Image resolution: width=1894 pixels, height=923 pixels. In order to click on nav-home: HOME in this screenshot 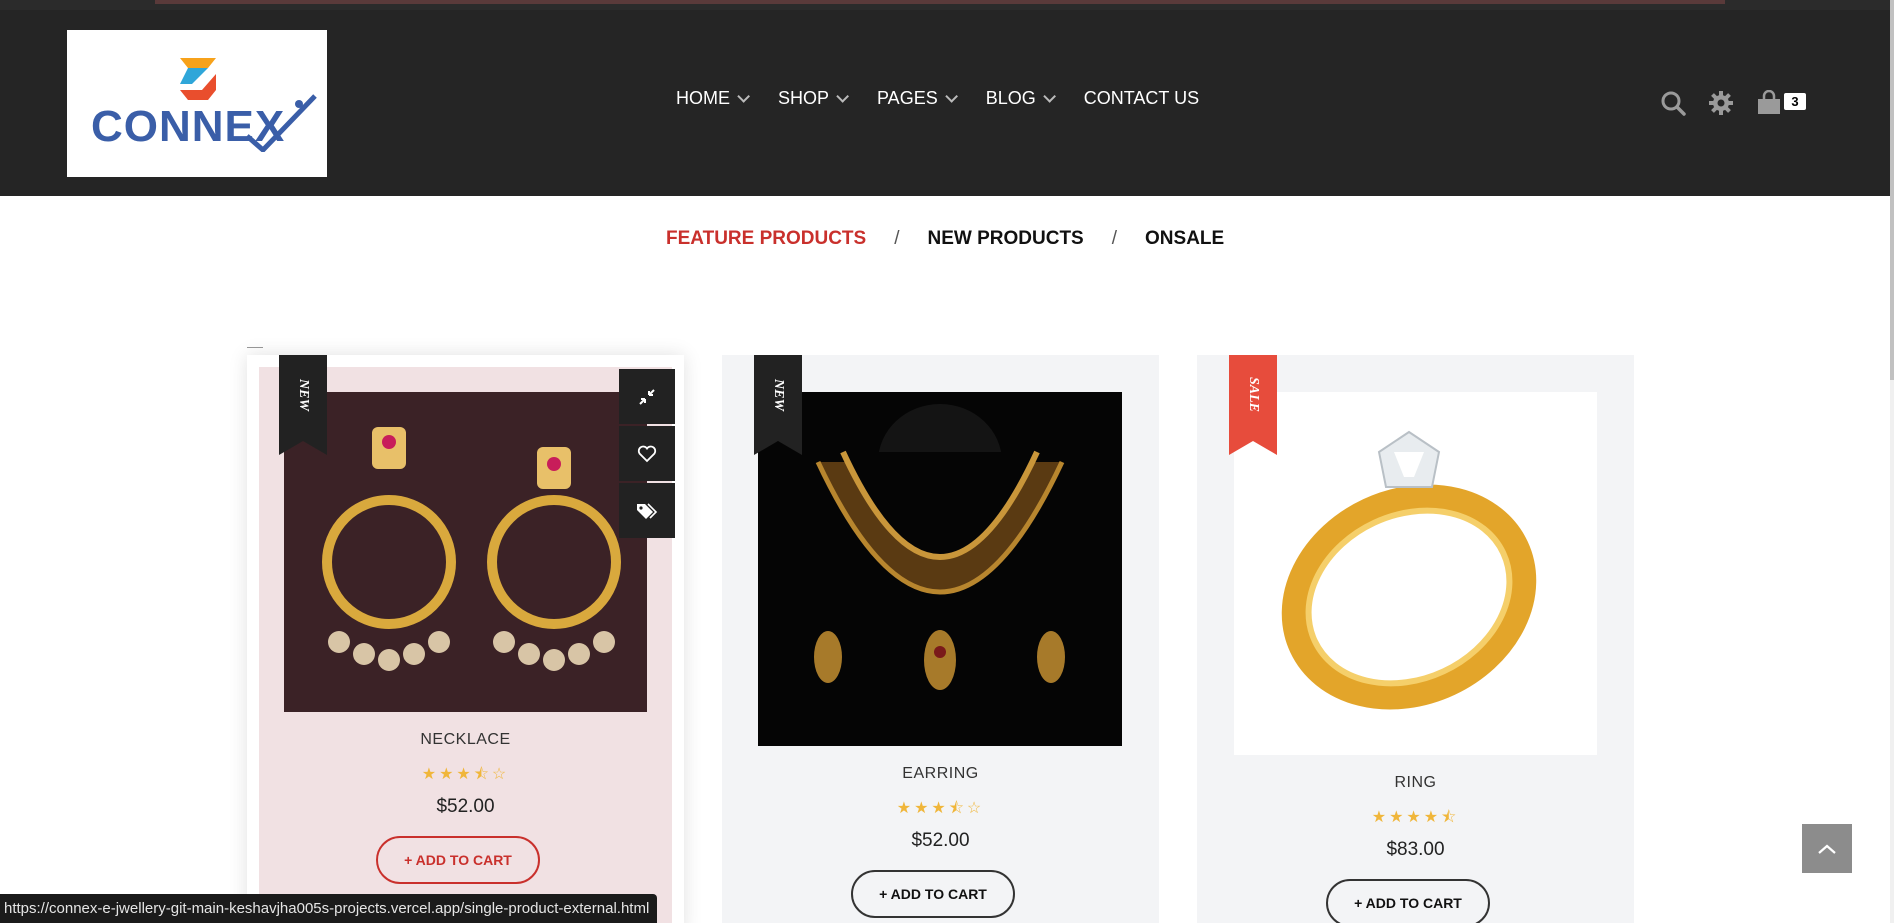, I will do `click(713, 98)`.